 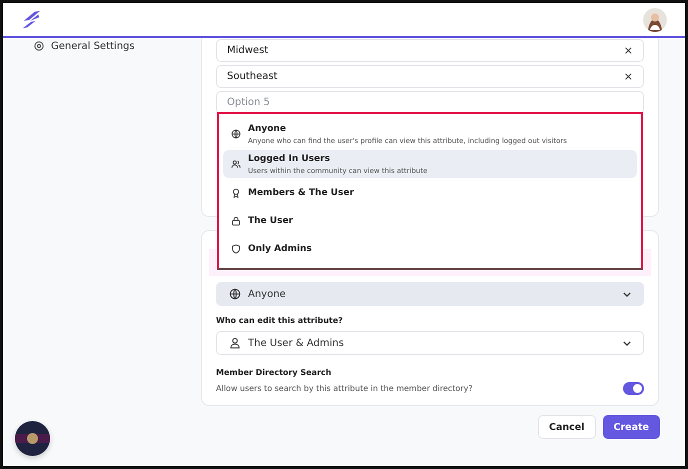 I want to click on option-field: Southeast ×, so click(x=430, y=76).